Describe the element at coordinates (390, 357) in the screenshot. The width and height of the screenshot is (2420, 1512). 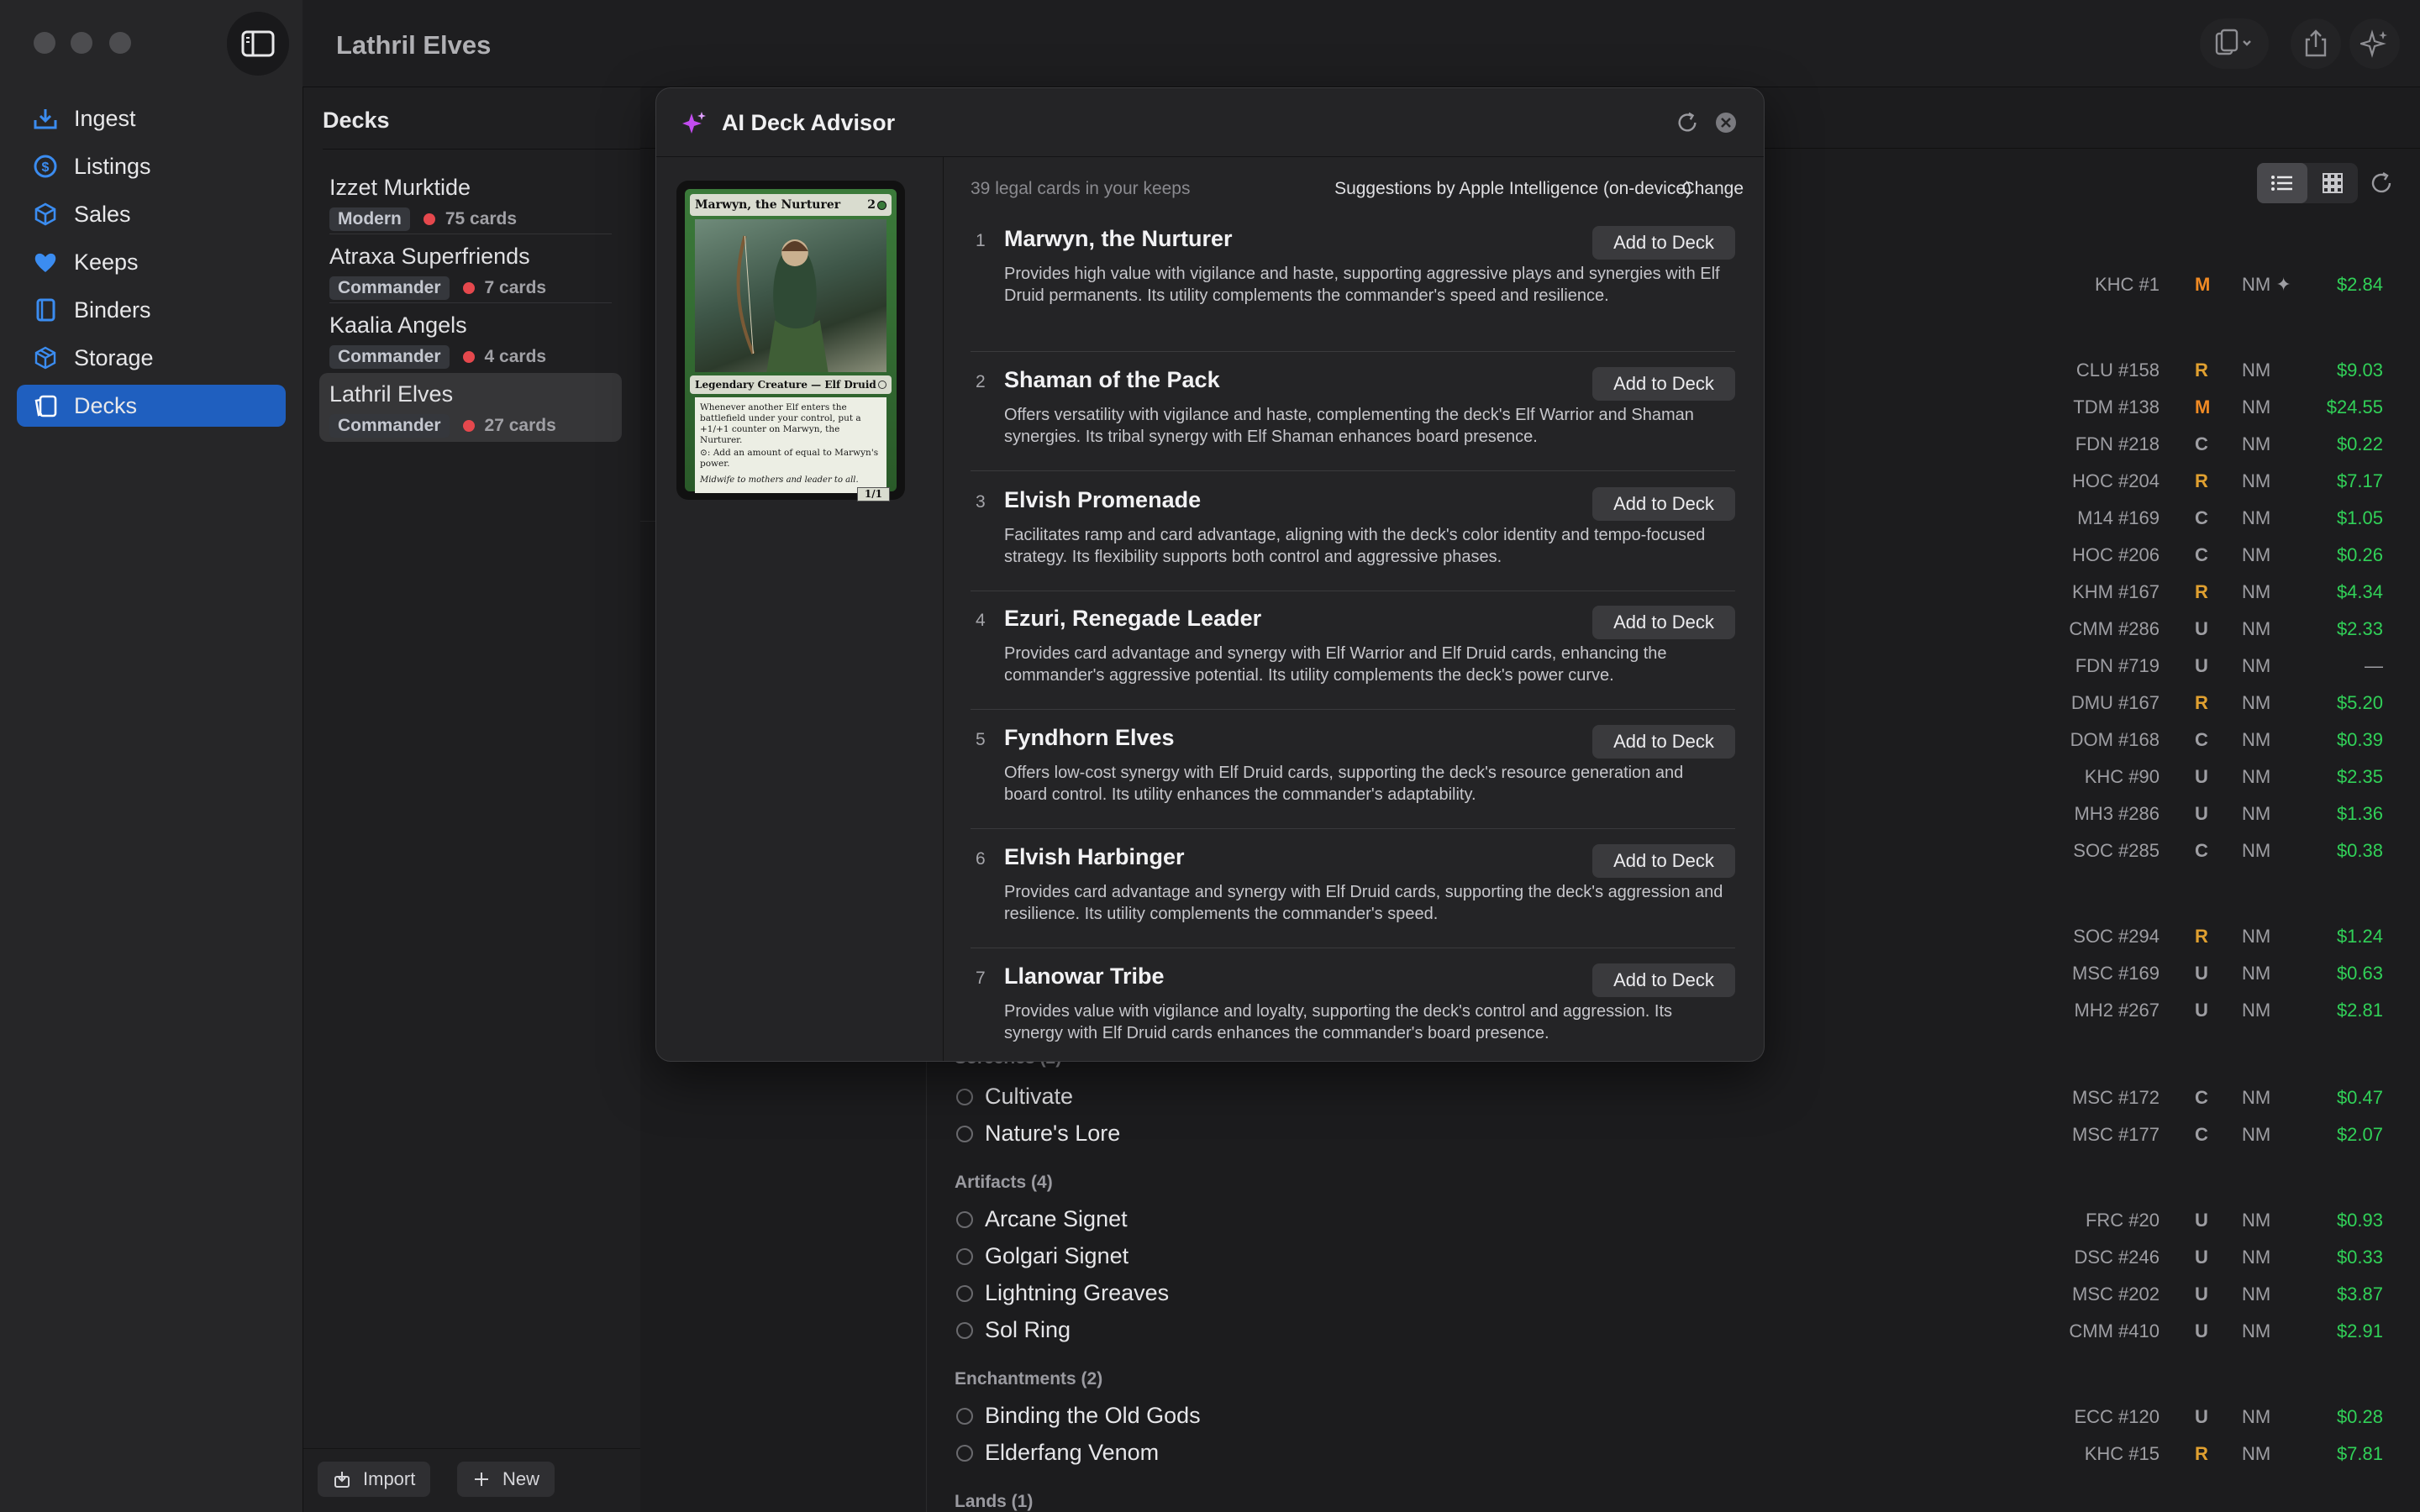
I see `deck-format-badge: Commander` at that location.